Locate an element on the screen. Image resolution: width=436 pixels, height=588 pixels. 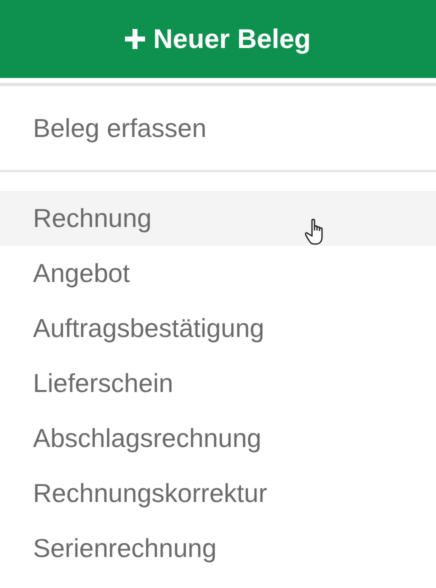
menu-item: Rechnungskorrektur is located at coordinates (218, 493).